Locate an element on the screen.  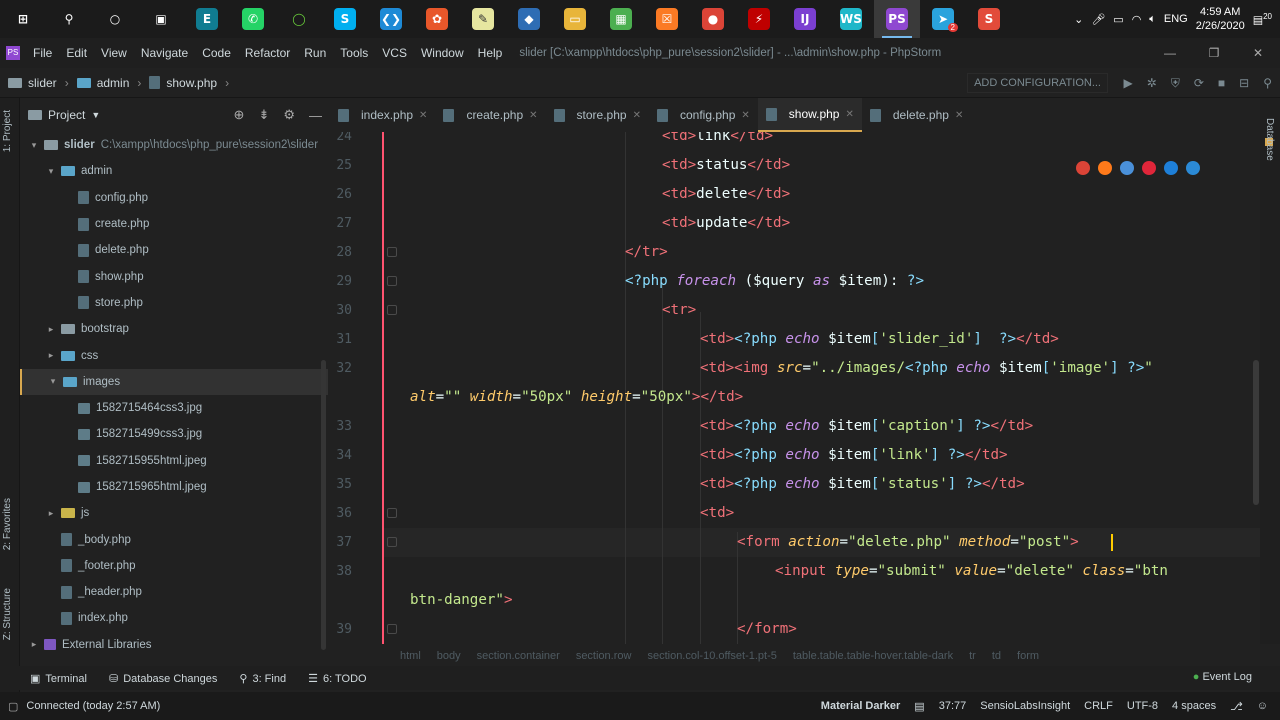
chevron-up-icon: ⌄ is located at coordinates (1078, 19).